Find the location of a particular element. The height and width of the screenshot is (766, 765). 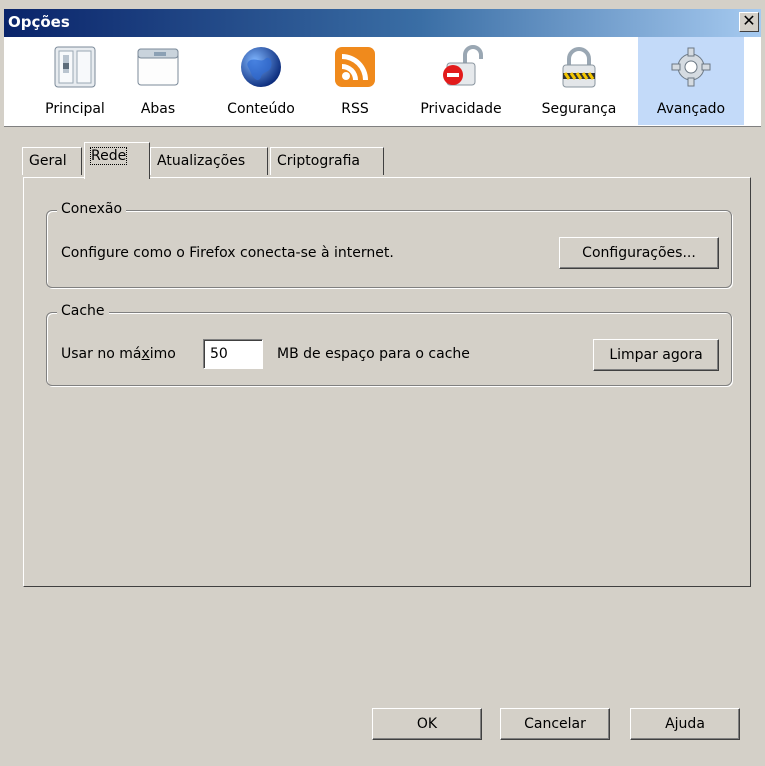

pane-conteudo: Conteúdo is located at coordinates (261, 81).